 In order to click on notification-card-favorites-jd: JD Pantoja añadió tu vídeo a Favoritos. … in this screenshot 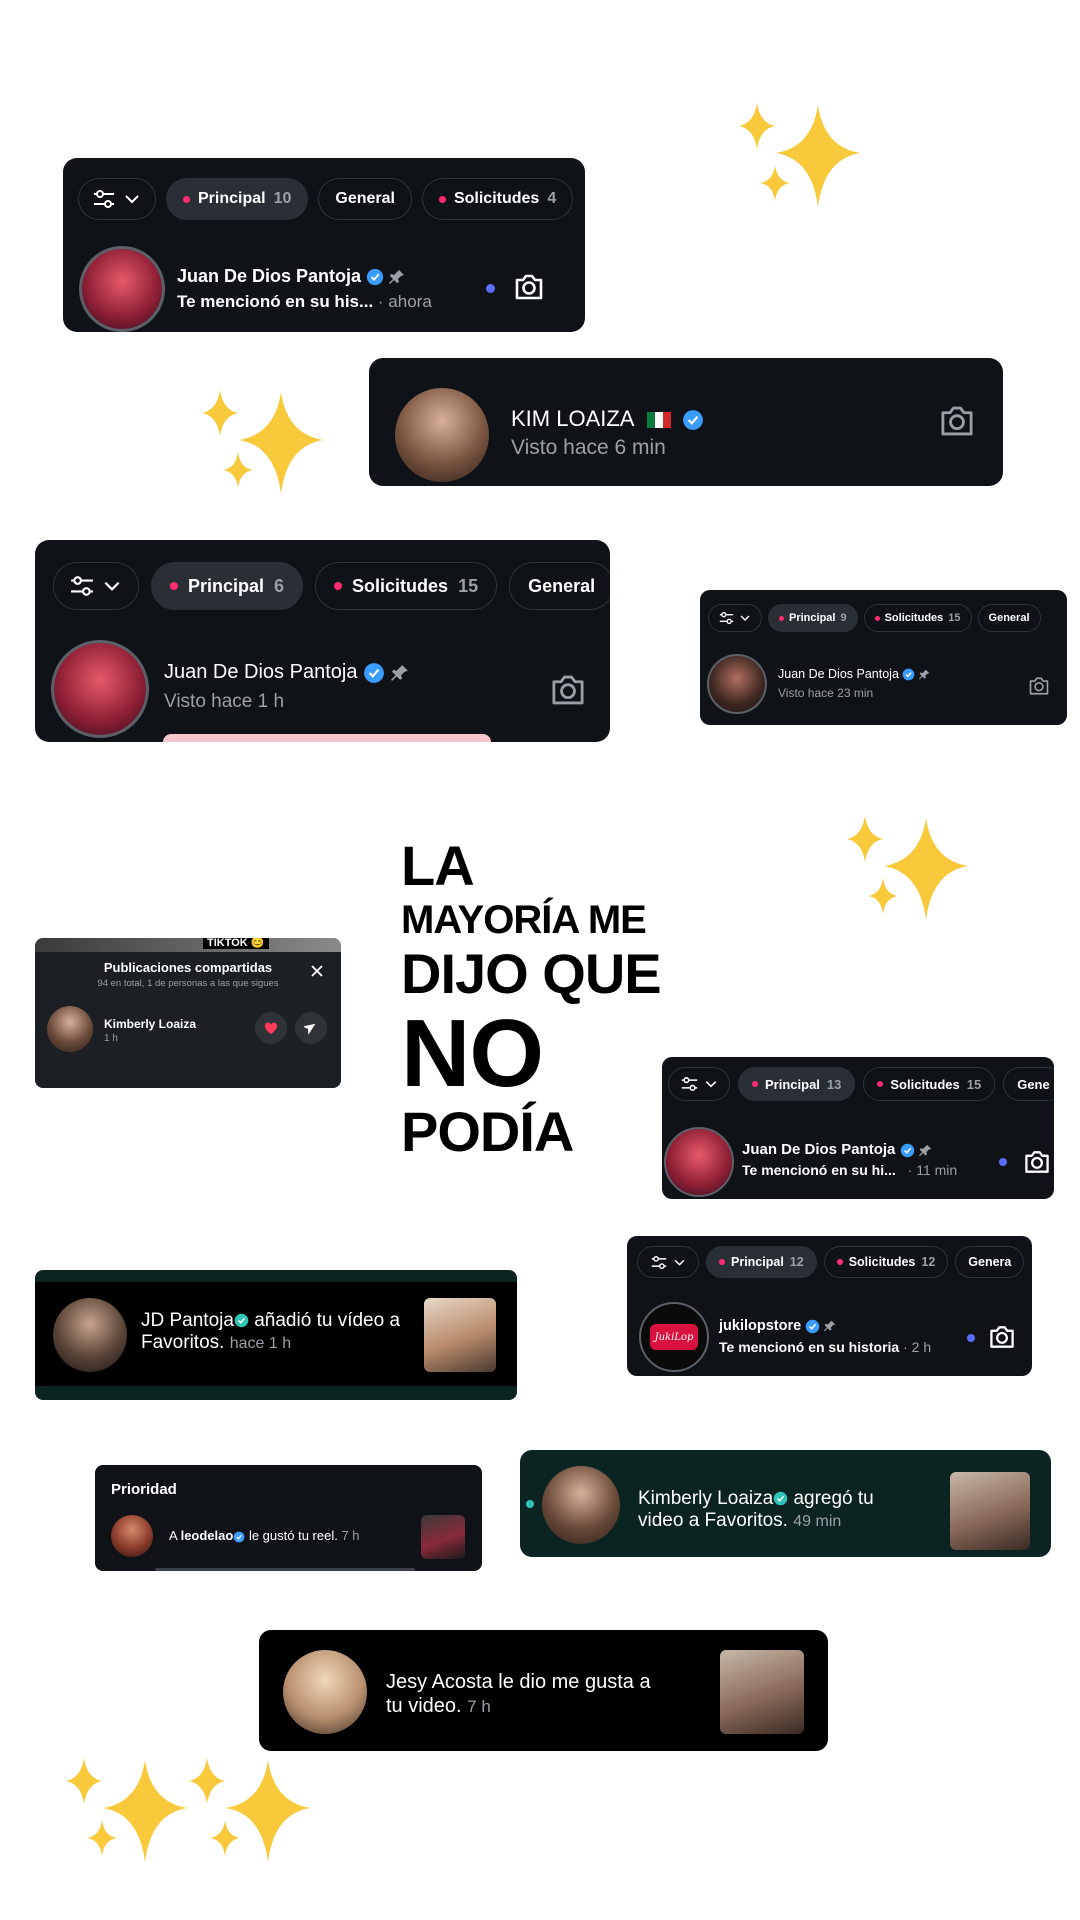, I will do `click(276, 1335)`.